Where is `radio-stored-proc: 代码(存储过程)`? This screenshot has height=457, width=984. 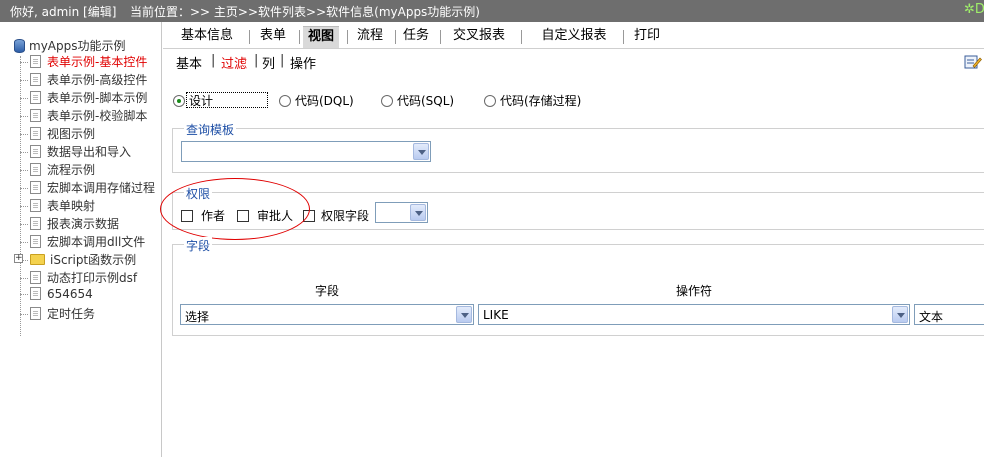 radio-stored-proc: 代码(存储过程) is located at coordinates (532, 100).